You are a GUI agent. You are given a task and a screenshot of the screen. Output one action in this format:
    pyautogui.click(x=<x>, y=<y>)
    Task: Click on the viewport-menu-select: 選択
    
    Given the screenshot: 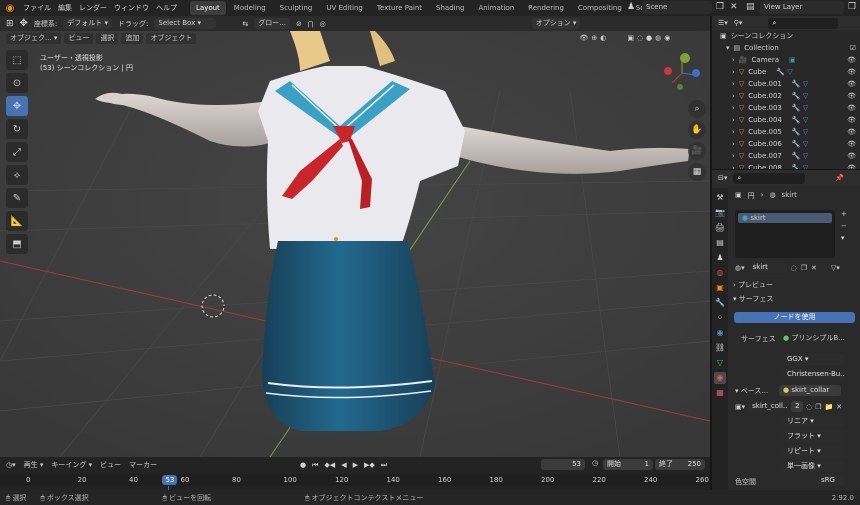 What is the action you would take?
    pyautogui.click(x=107, y=38)
    